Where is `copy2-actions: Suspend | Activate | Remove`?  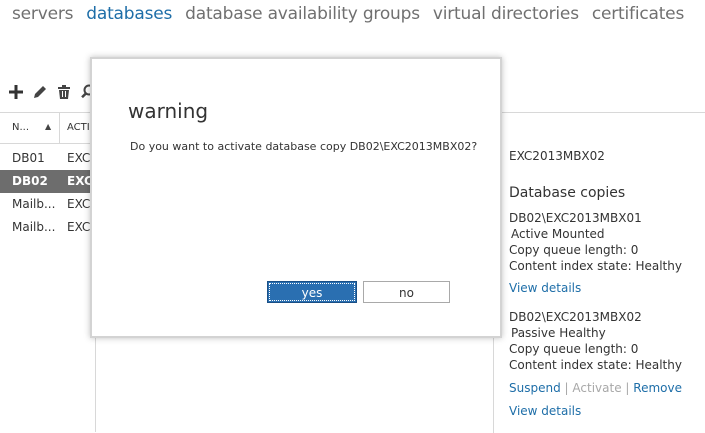
copy2-actions: Suspend | Activate | Remove is located at coordinates (595, 388).